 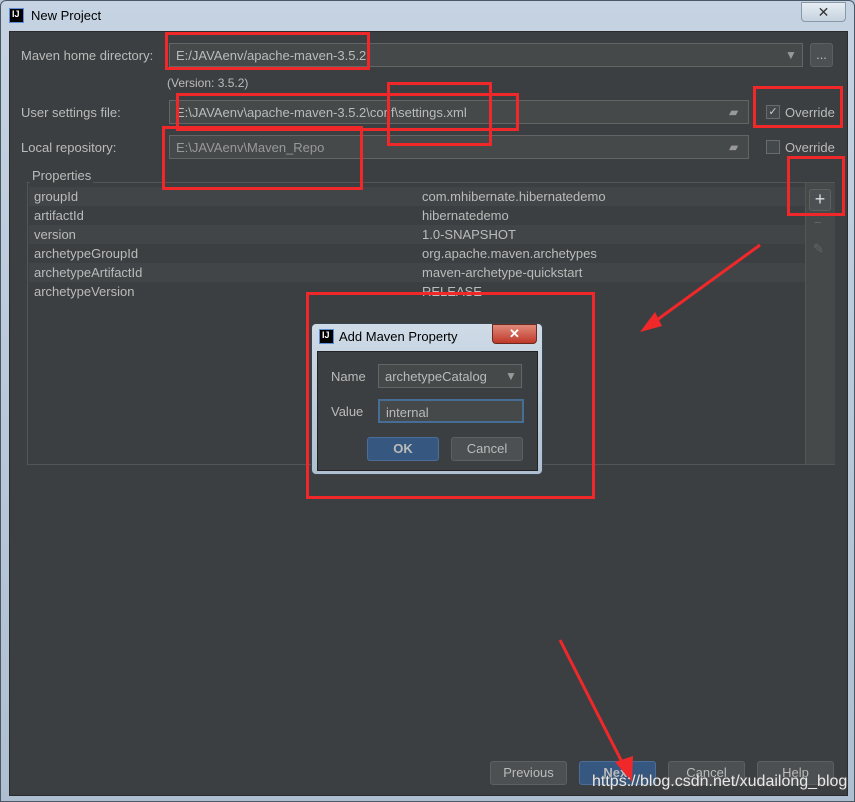 What do you see at coordinates (651, 322) in the screenshot?
I see `arrow-head` at bounding box center [651, 322].